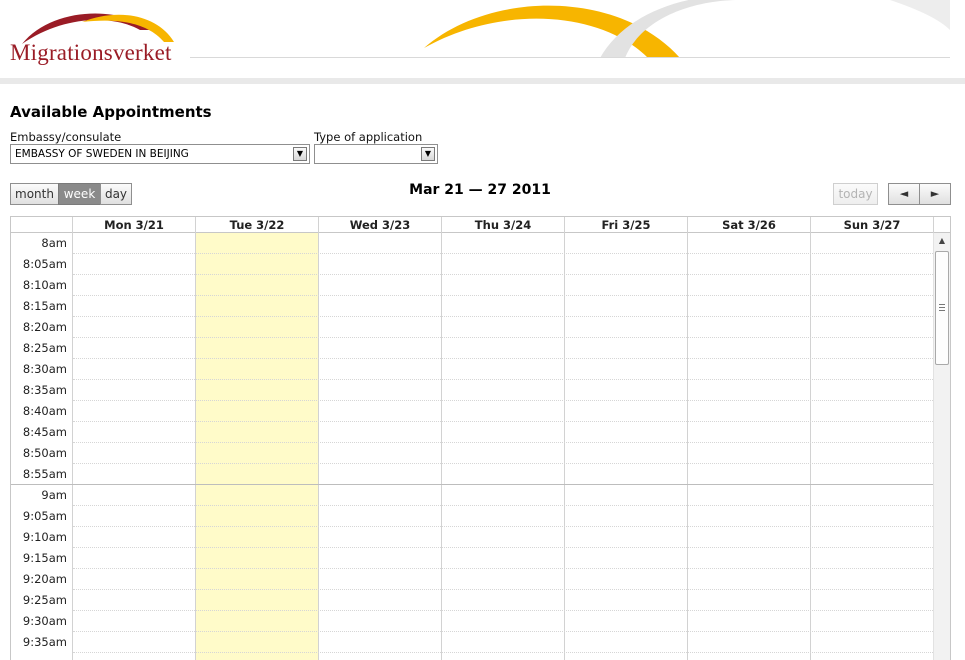 The image size is (965, 660). What do you see at coordinates (502, 225) in the screenshot?
I see `day-header-thu: Thu 3/24` at bounding box center [502, 225].